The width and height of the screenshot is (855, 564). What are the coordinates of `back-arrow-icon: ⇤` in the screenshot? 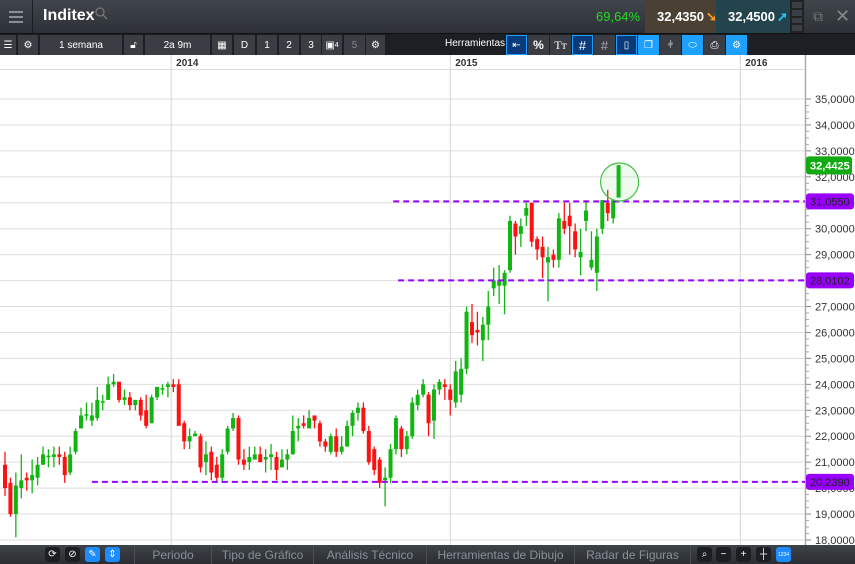 It's located at (516, 45).